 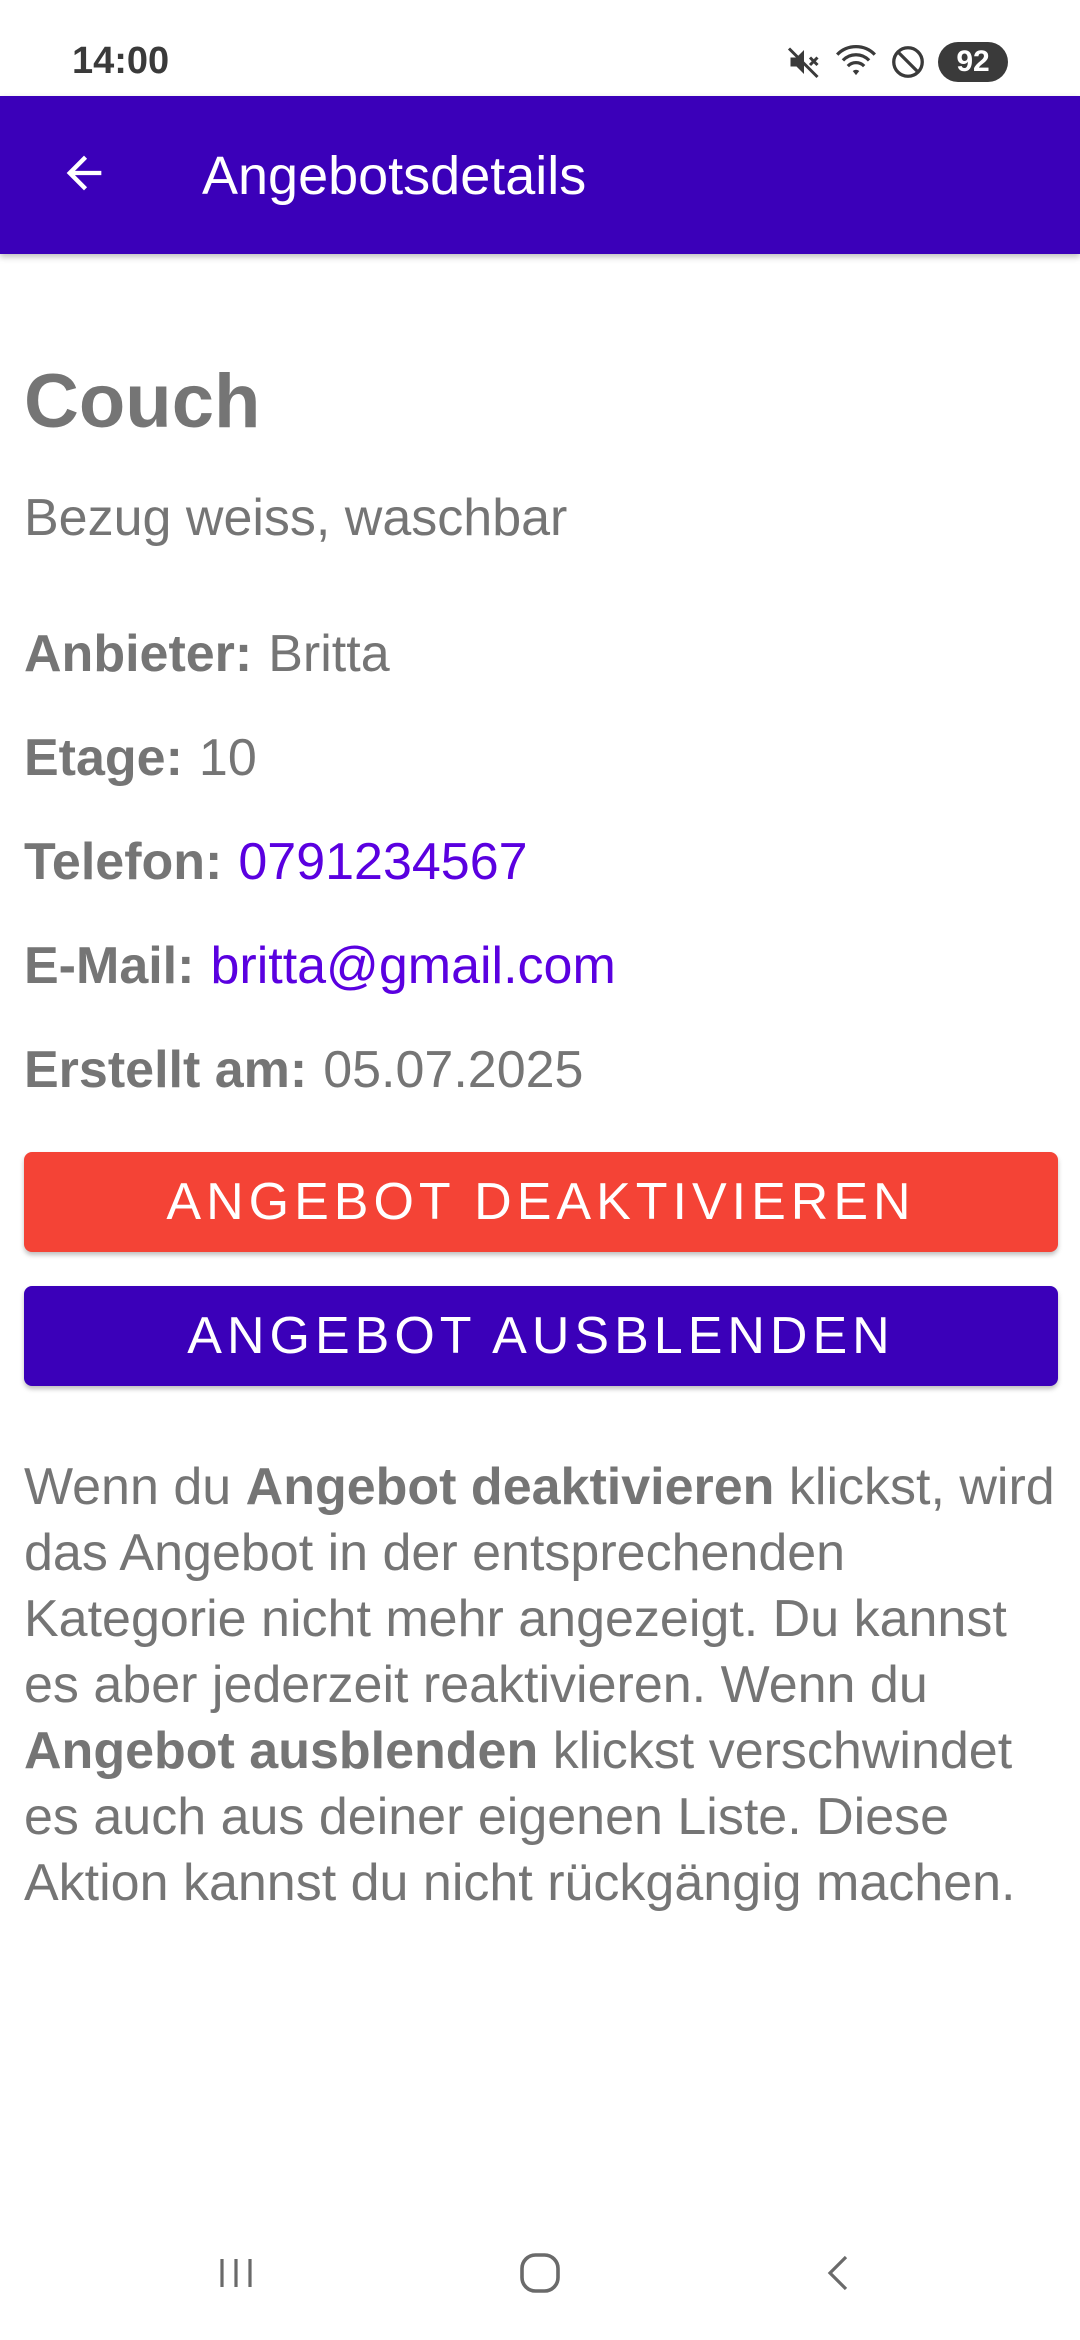 What do you see at coordinates (281, 1751) in the screenshot?
I see `explanation-bold-hide: Angebot ausblenden` at bounding box center [281, 1751].